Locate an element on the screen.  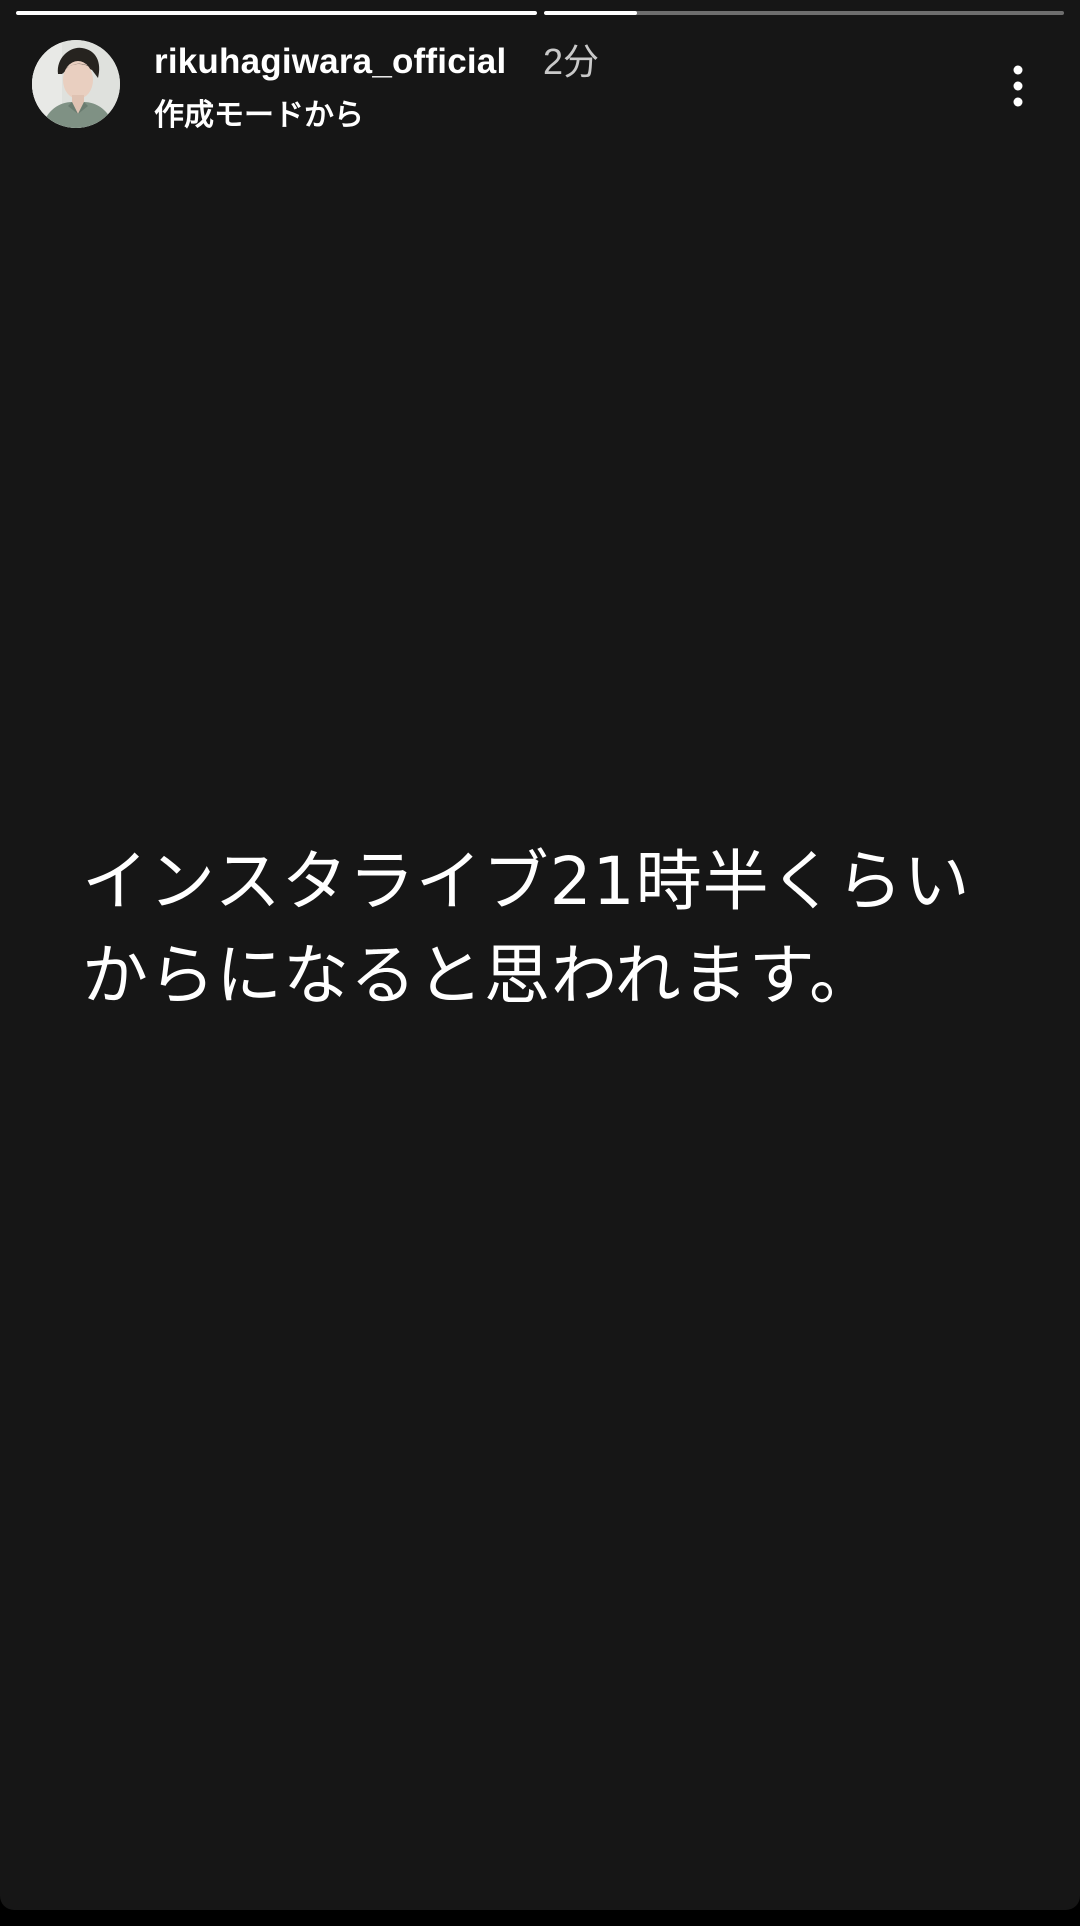
post-time: 2分 is located at coordinates (571, 61).